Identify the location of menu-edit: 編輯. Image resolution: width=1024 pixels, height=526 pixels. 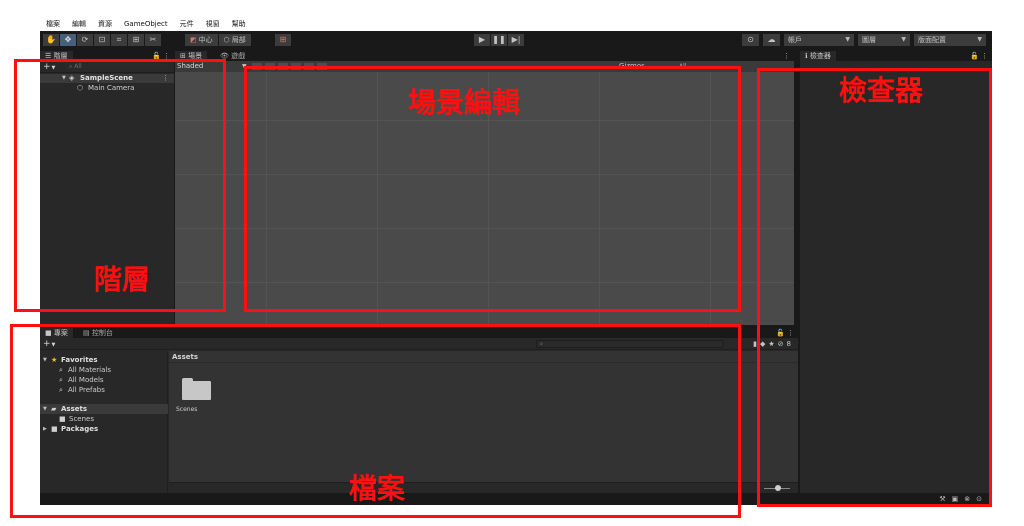
(79, 24).